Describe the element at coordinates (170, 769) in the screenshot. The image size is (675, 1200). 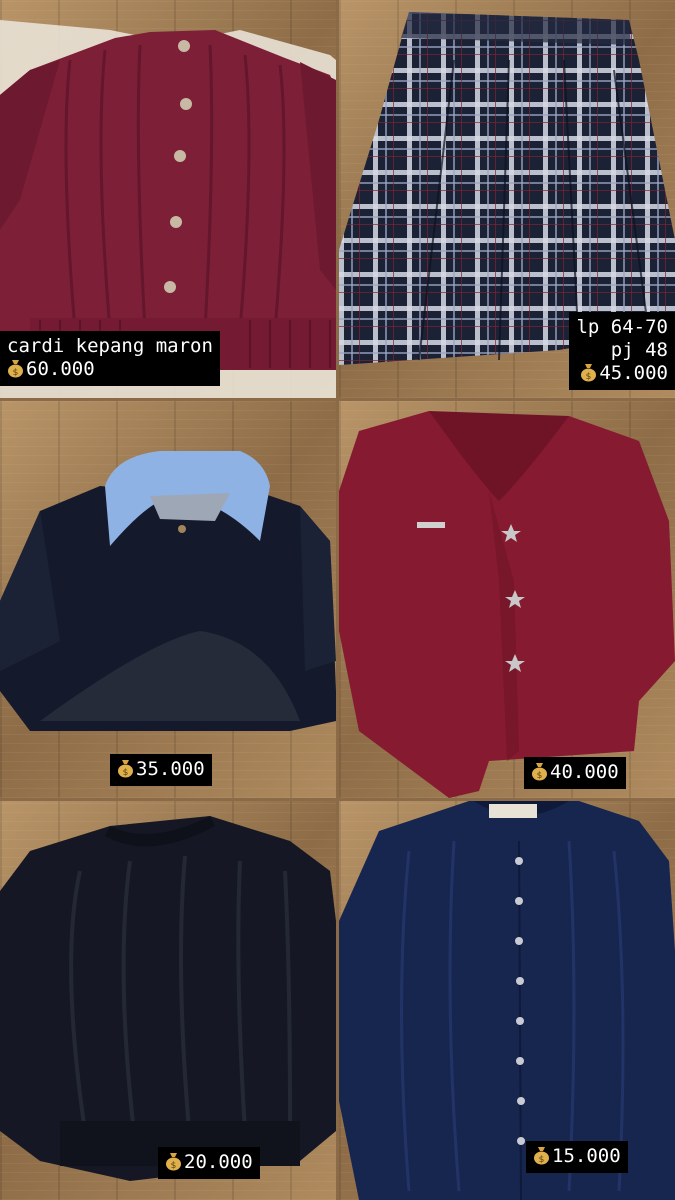
I see `item-price: 35.000` at that location.